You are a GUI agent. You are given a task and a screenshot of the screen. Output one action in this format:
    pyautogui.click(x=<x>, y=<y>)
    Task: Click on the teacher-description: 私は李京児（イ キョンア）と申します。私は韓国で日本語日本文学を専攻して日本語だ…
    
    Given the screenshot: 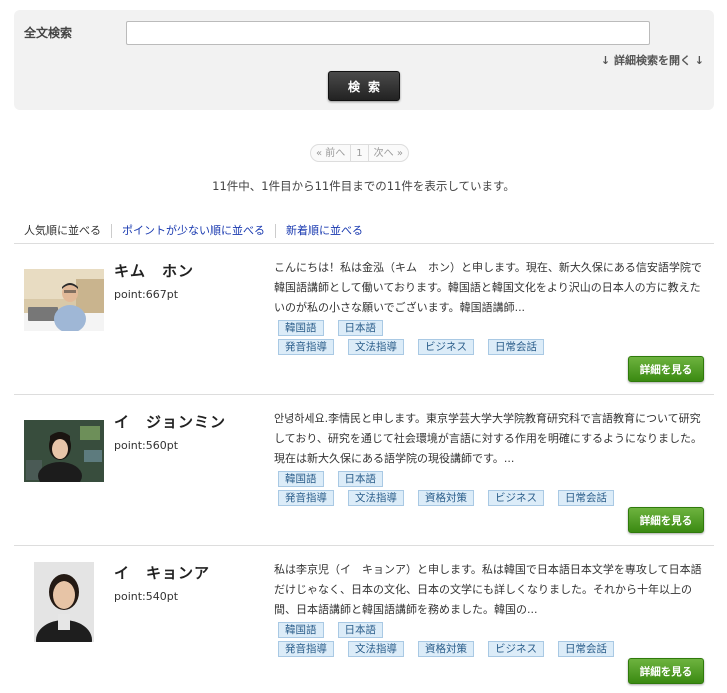 What is the action you would take?
    pyautogui.click(x=488, y=589)
    